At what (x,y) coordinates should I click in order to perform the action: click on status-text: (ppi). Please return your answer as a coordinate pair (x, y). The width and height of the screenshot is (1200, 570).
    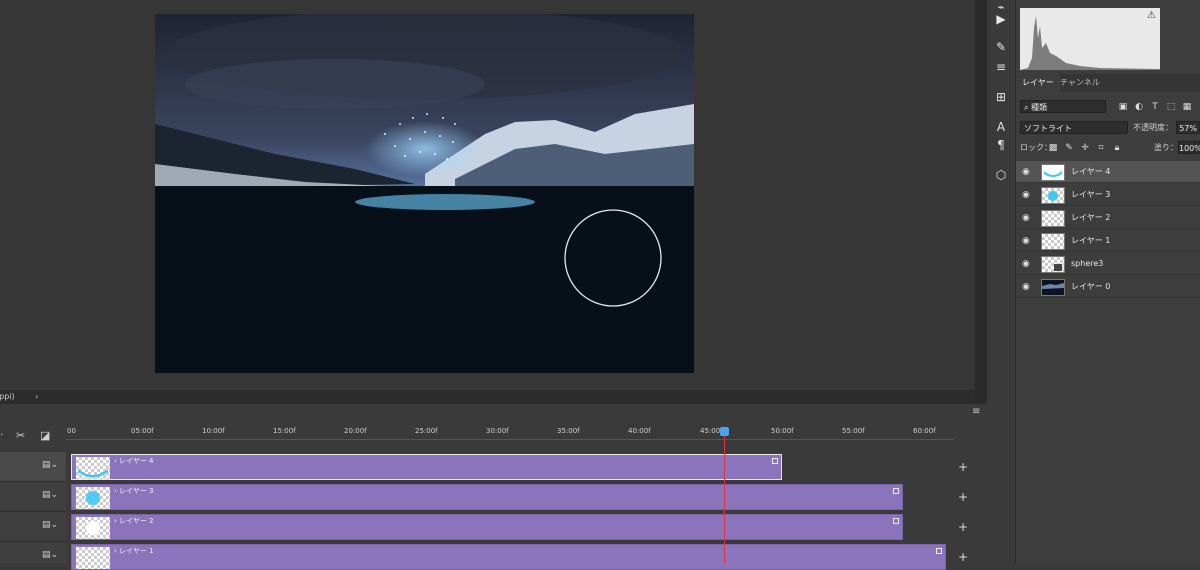
    Looking at the image, I should click on (7, 396).